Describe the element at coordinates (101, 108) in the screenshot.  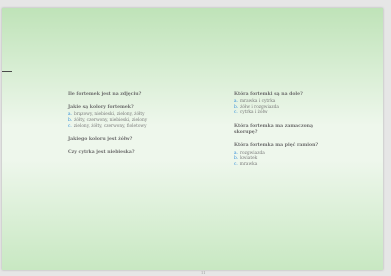
I see `question-colors: Jakie są kolory fortemek?` at that location.